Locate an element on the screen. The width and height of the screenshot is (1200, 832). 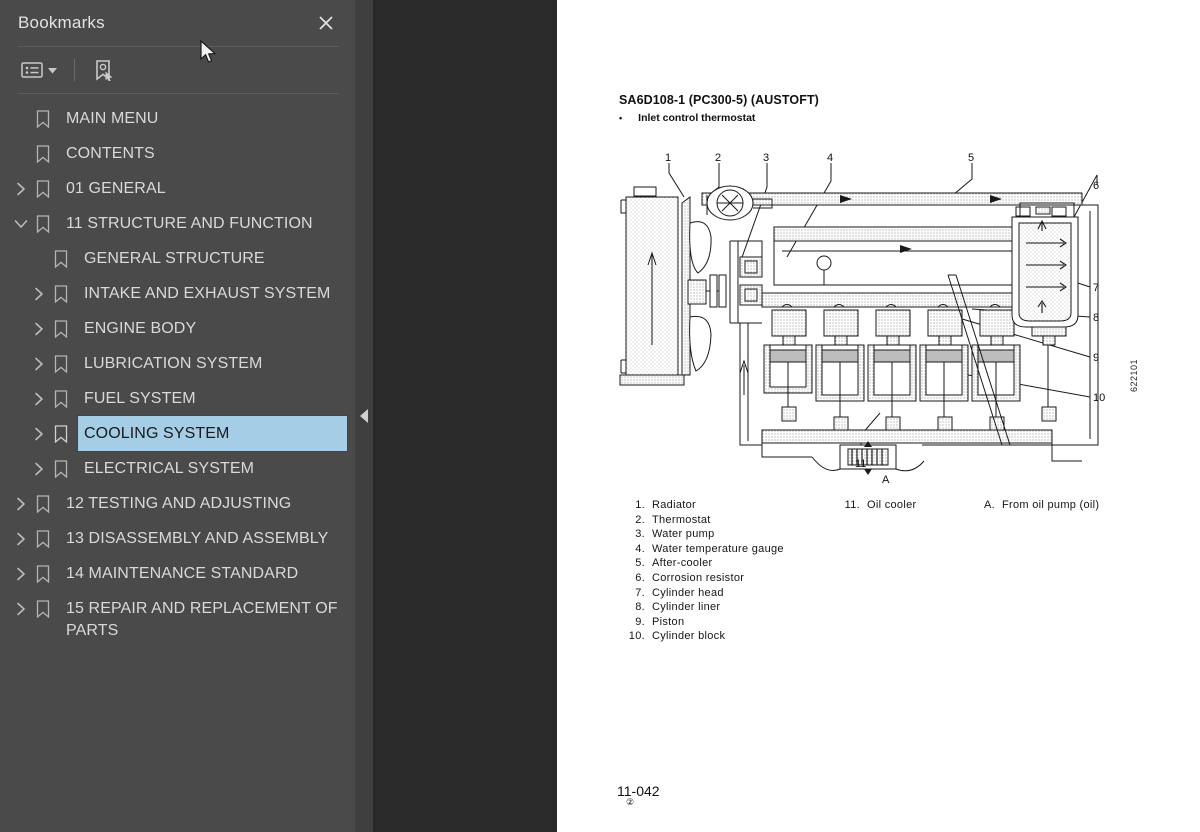
callout-4: 4 is located at coordinates (830, 158).